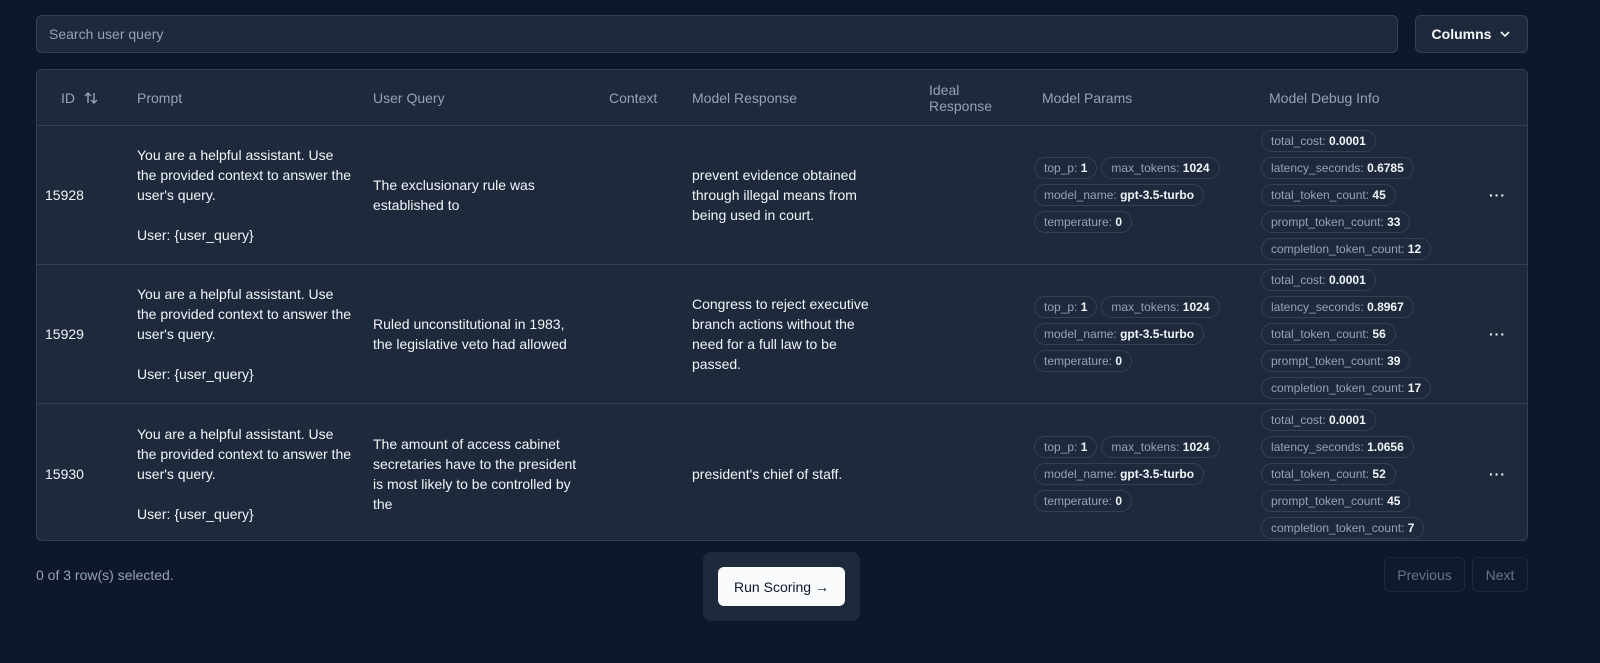 The width and height of the screenshot is (1600, 663). I want to click on cell-user-query: The exclusionary rule was established to, so click(454, 195).